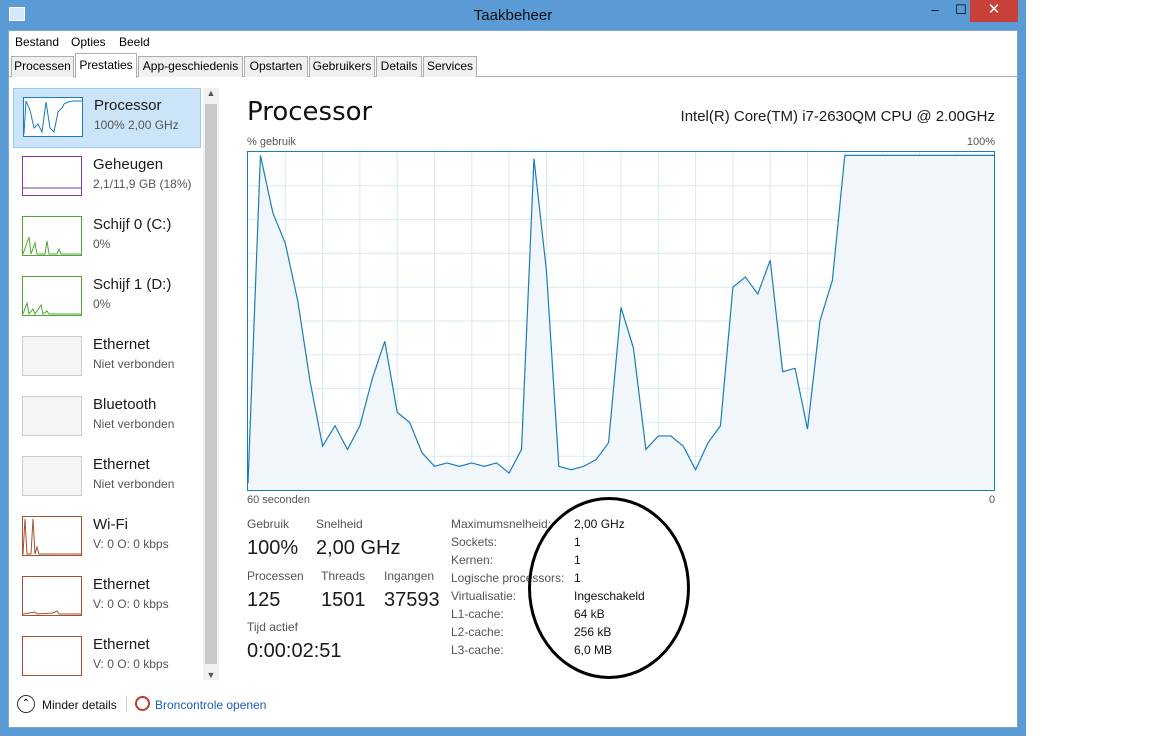  I want to click on threads-label: Threads, so click(343, 576).